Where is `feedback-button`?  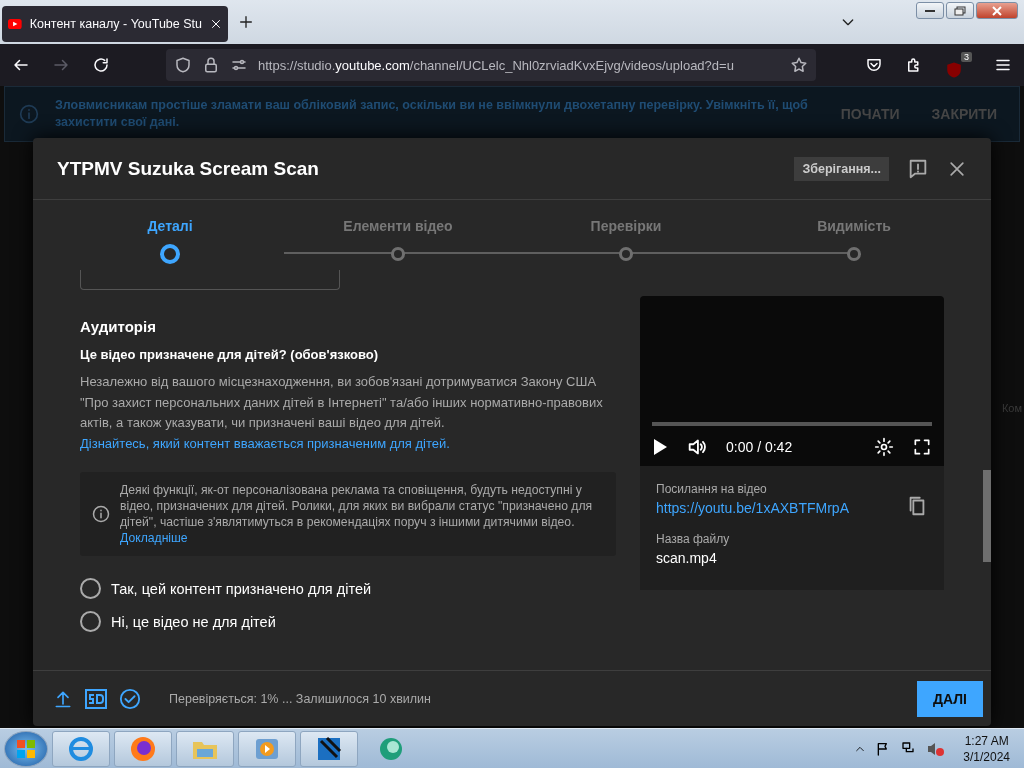
feedback-button is located at coordinates (918, 168).